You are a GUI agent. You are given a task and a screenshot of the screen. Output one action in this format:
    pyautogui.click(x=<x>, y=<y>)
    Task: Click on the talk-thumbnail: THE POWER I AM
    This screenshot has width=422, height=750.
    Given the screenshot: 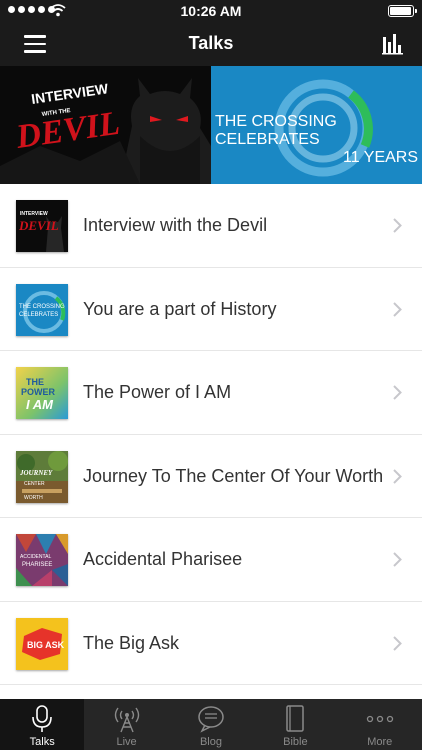 What is the action you would take?
    pyautogui.click(x=42, y=393)
    